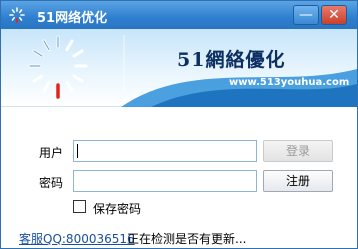 Image resolution: width=358 pixels, height=249 pixels. I want to click on minimize-button: —, so click(306, 15).